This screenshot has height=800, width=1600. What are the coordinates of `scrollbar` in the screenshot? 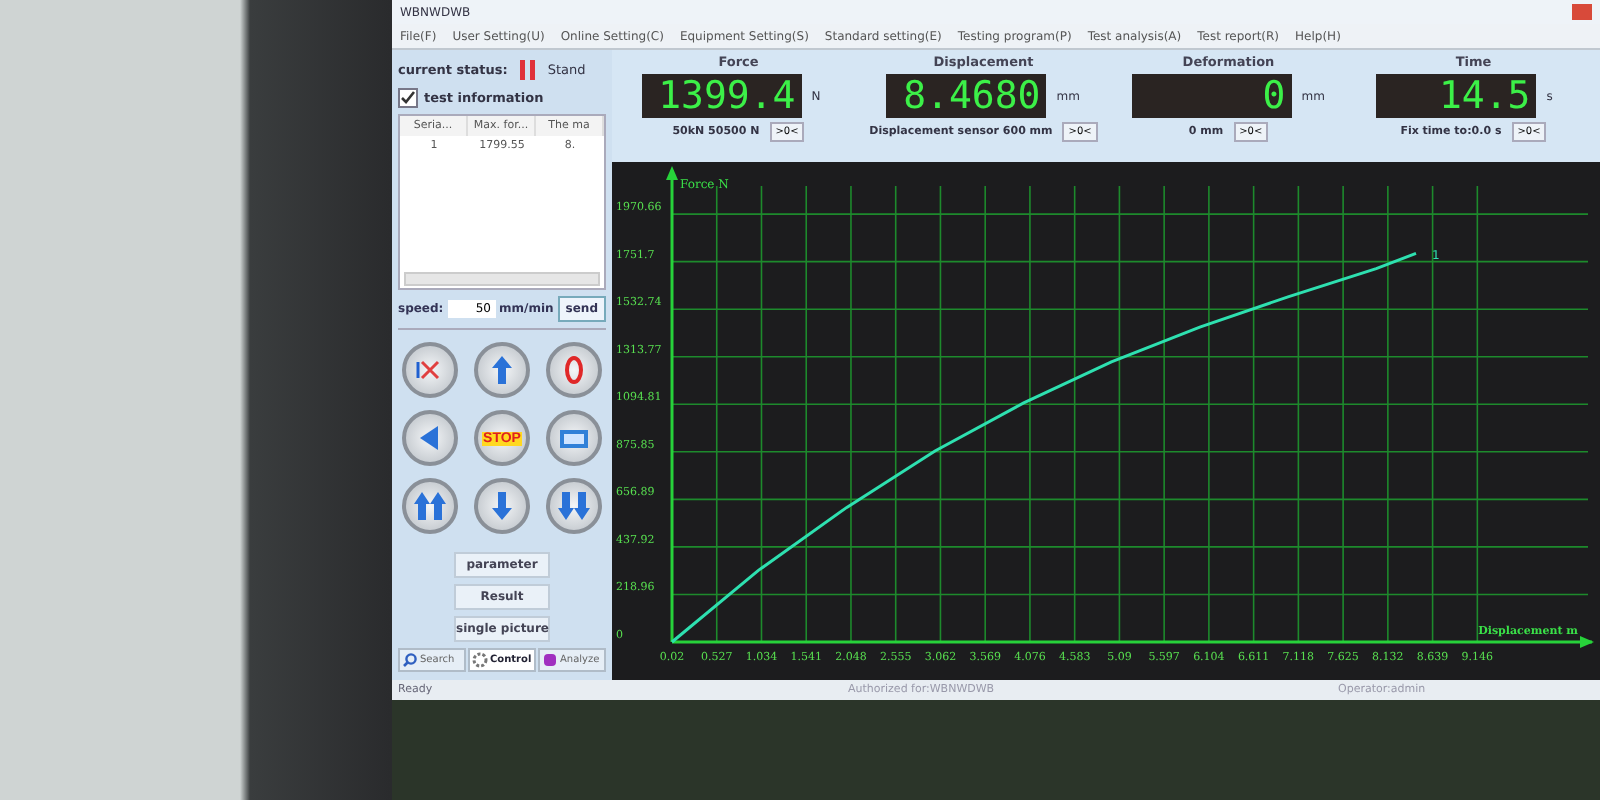 It's located at (502, 279).